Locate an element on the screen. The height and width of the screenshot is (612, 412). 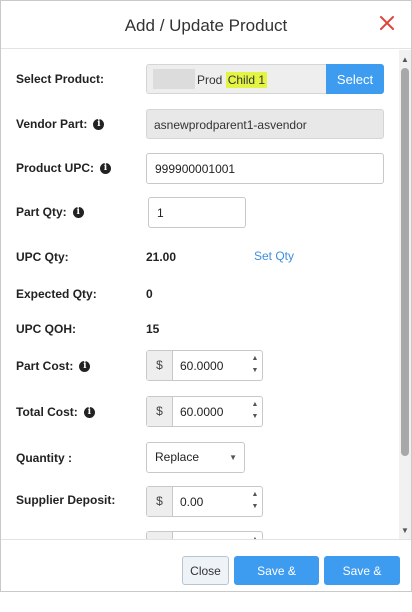
set-qty-link: Set Qty is located at coordinates (274, 256).